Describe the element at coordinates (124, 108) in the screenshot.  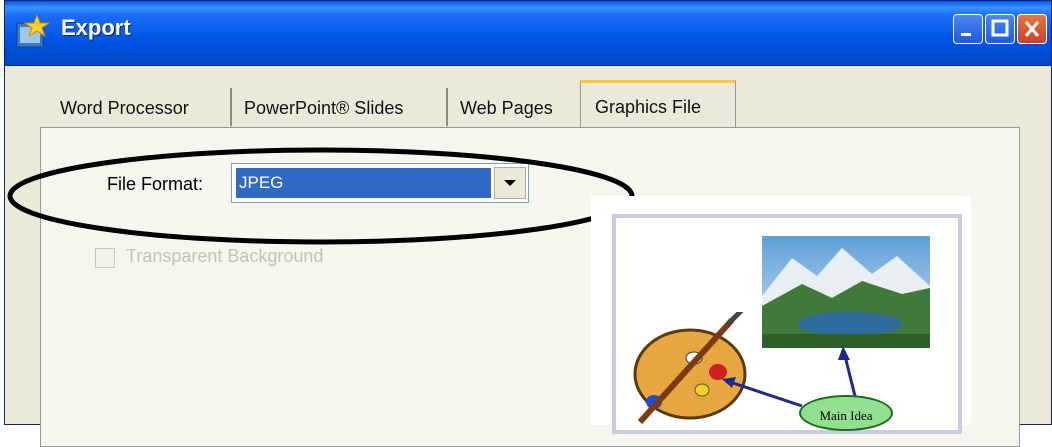
I see `tab-label: Word Processor` at that location.